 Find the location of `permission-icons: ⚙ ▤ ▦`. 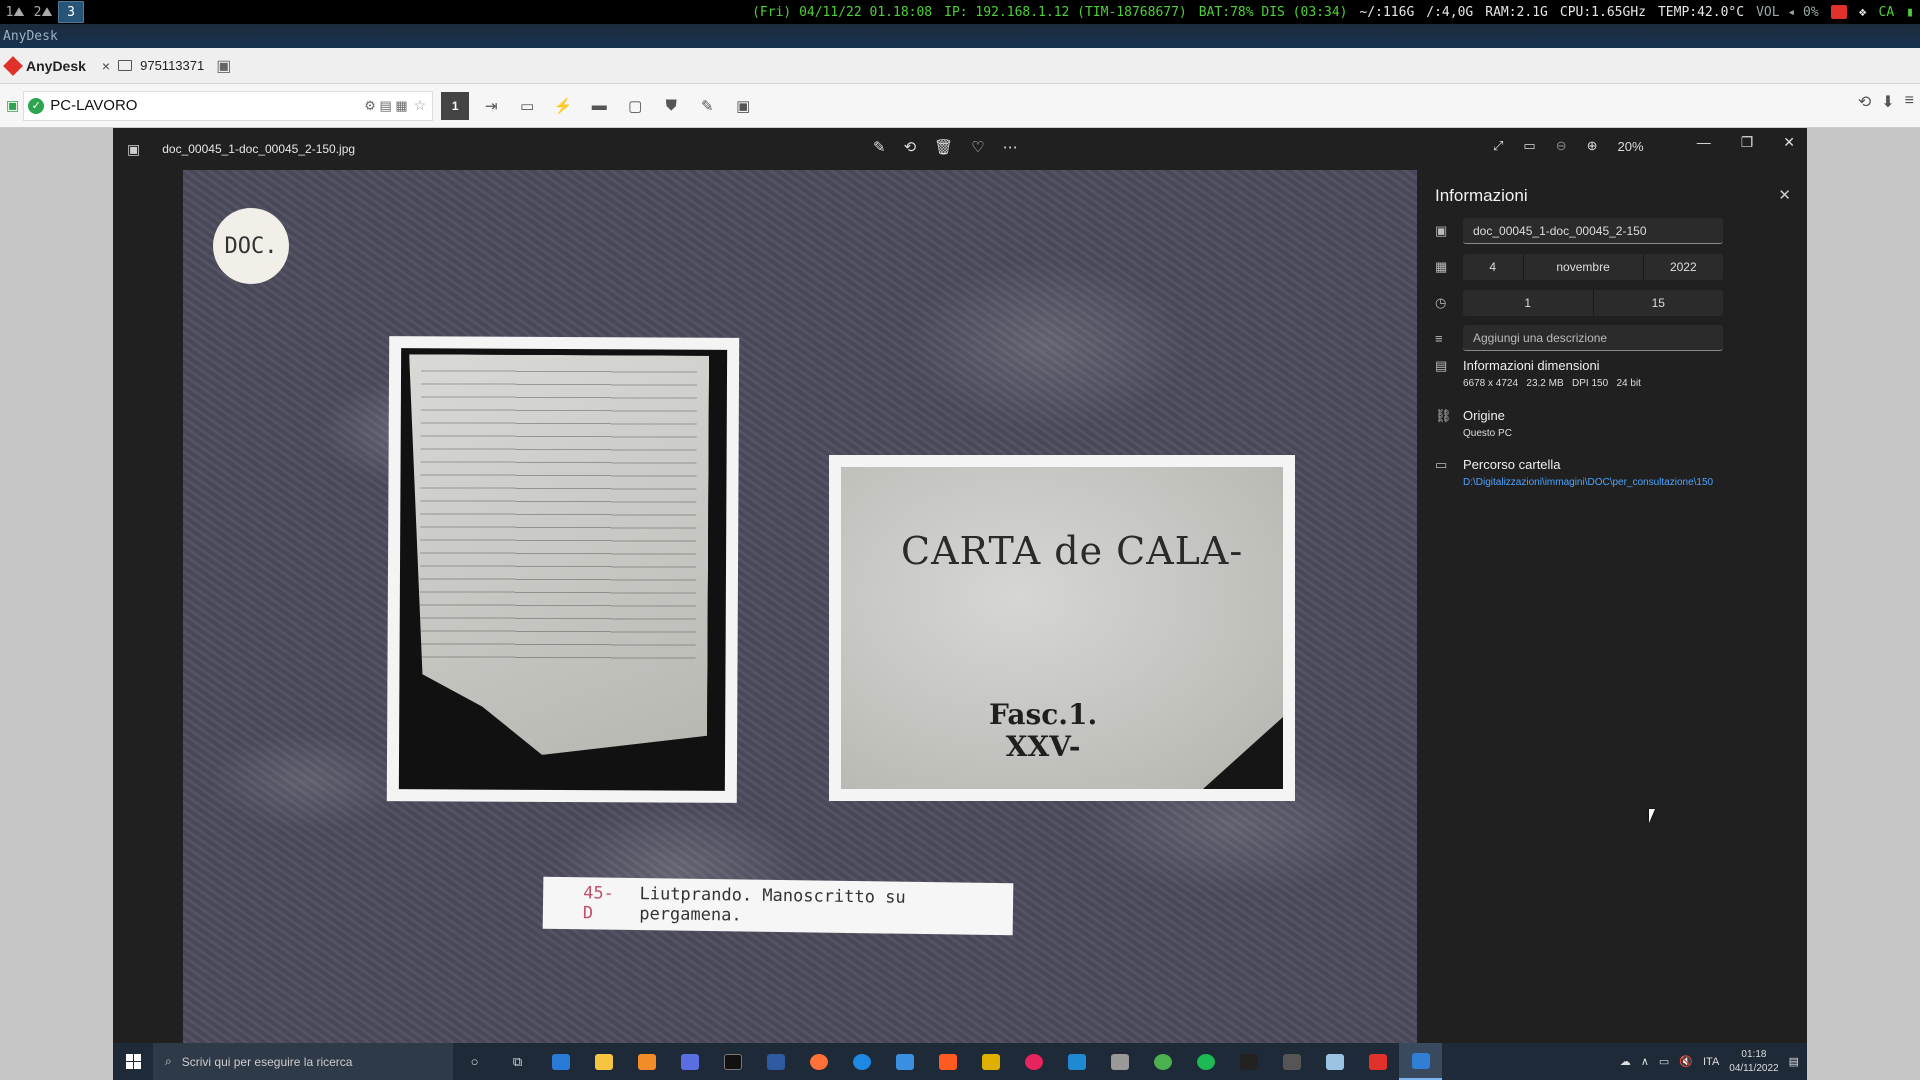

permission-icons: ⚙ ▤ ▦ is located at coordinates (385, 106).